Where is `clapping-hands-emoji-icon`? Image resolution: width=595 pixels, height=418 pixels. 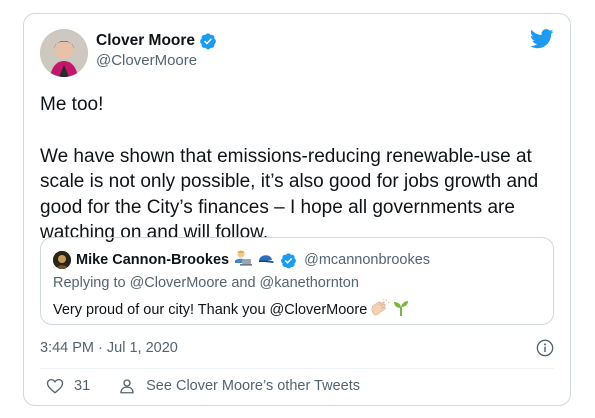
clapping-hands-emoji-icon is located at coordinates (380, 309).